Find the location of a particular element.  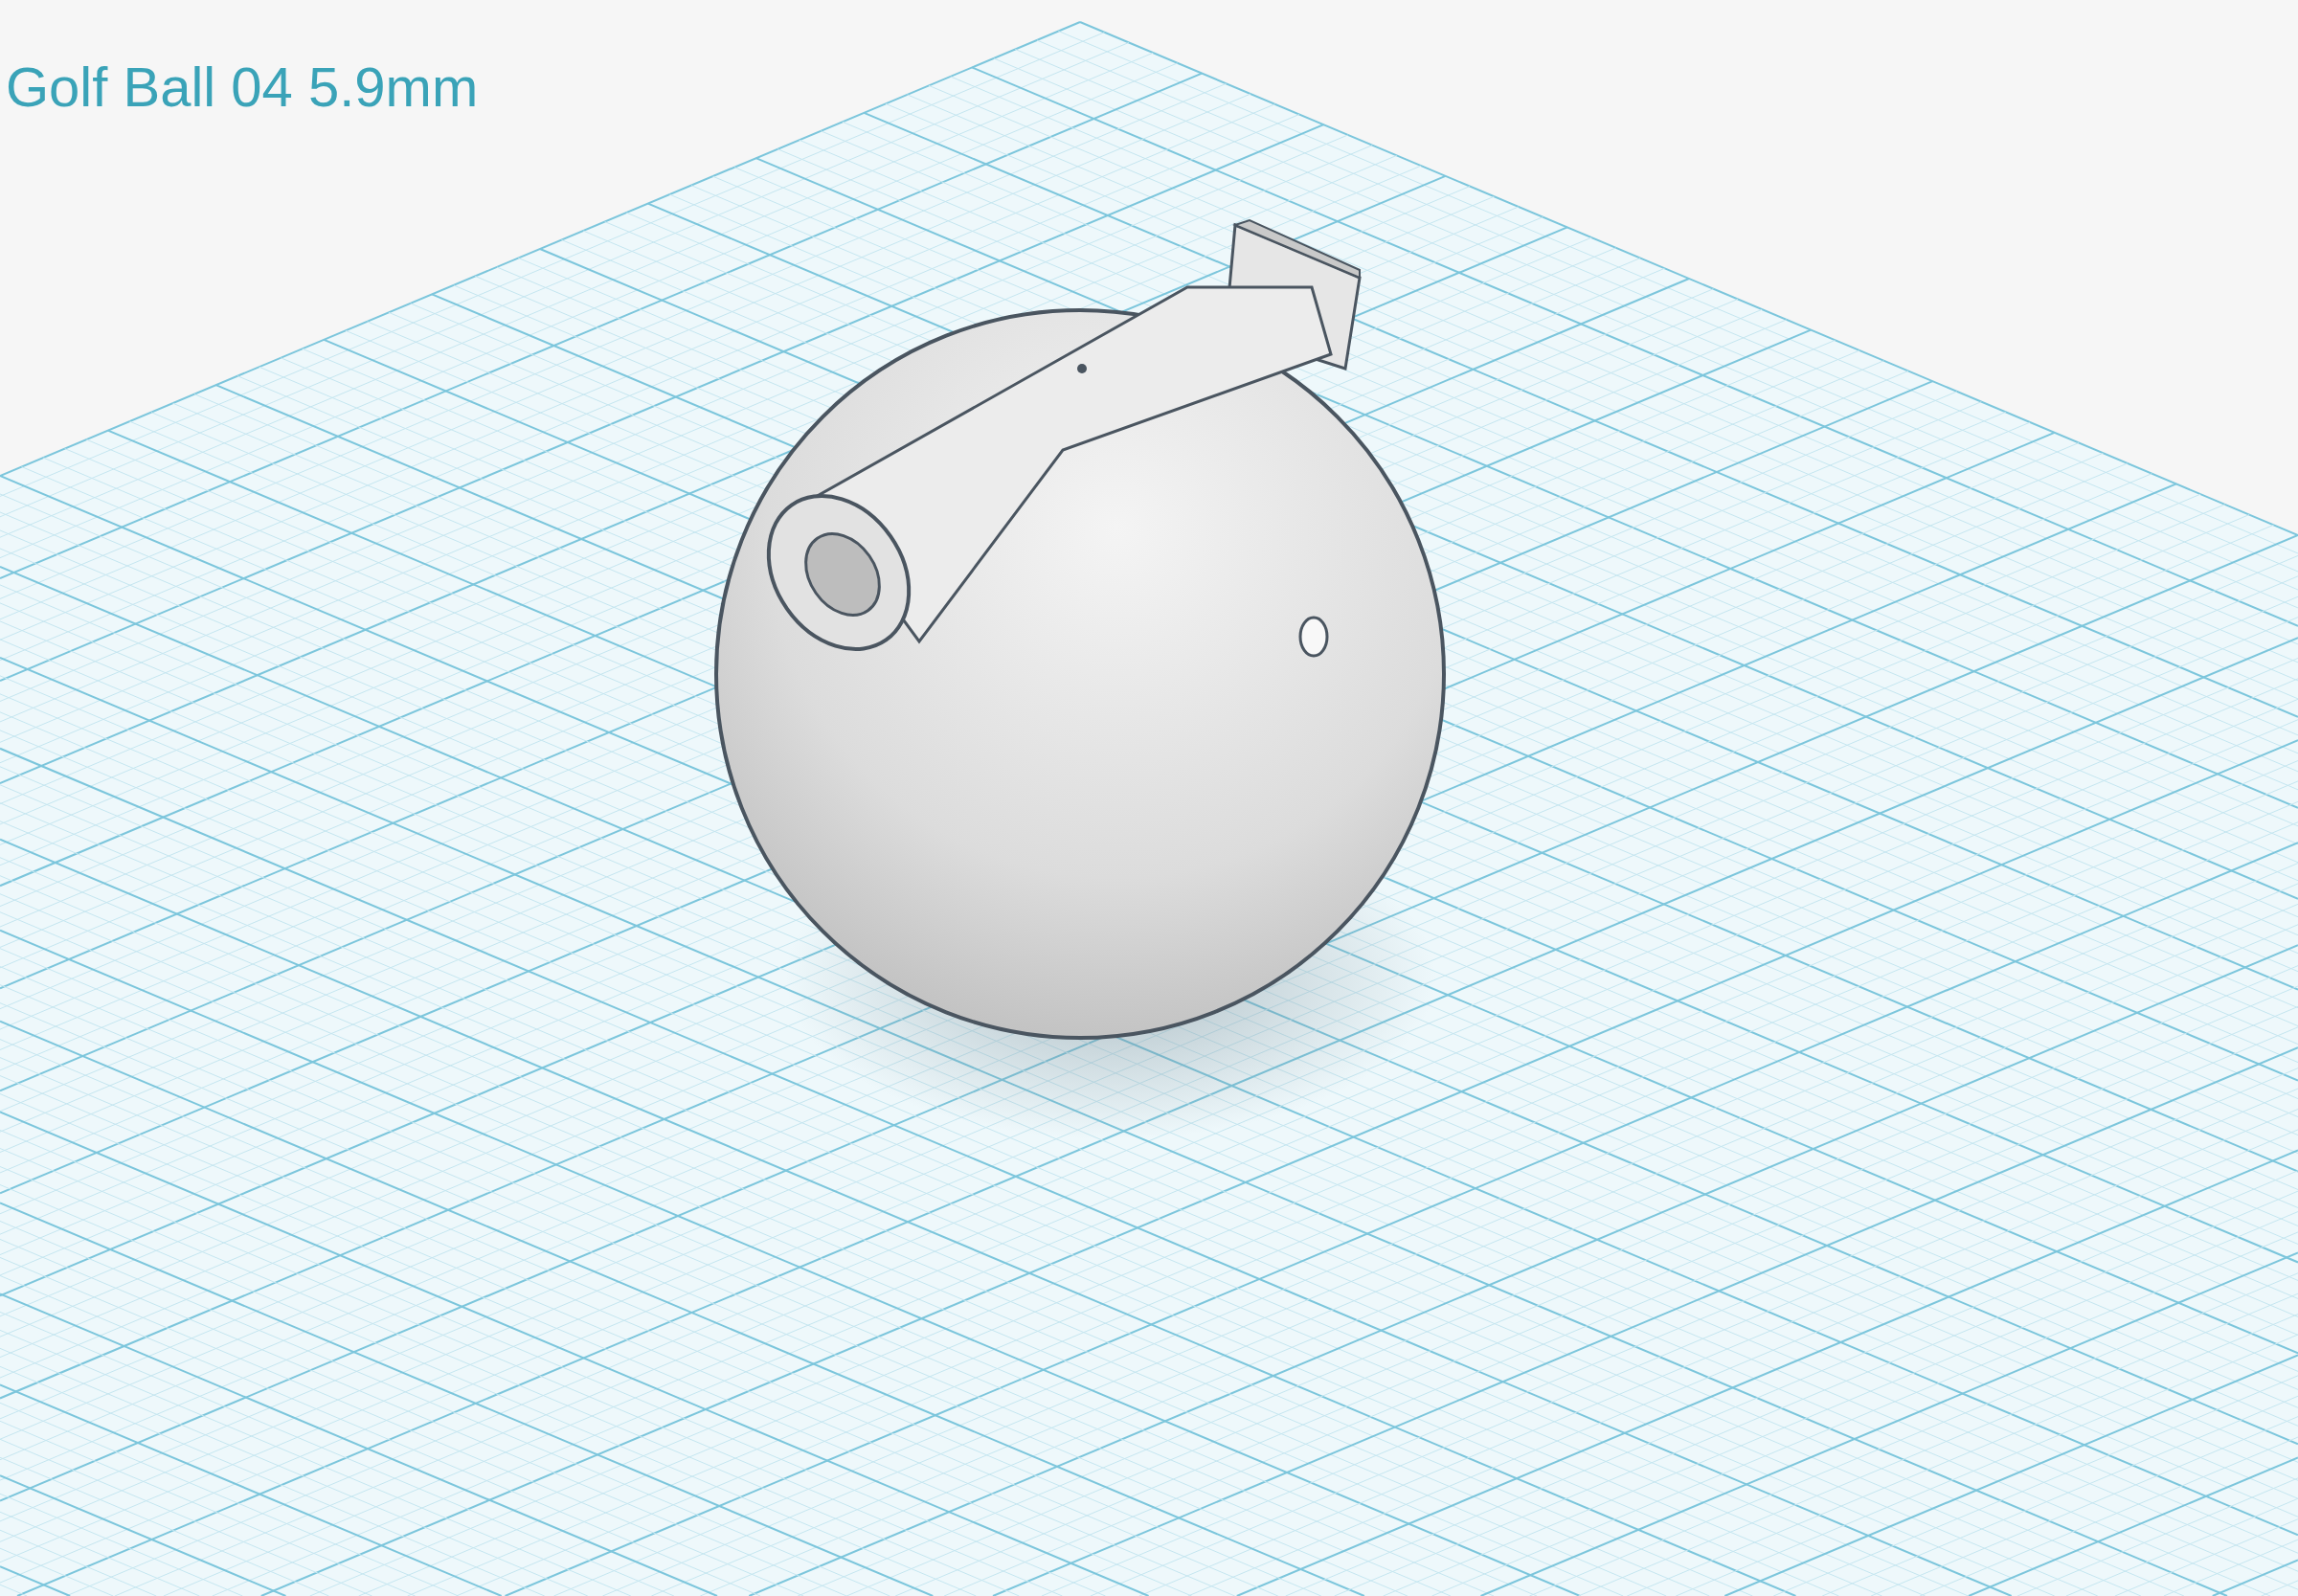

design-title: Golf Ball 04 5.9mm is located at coordinates (243, 87).